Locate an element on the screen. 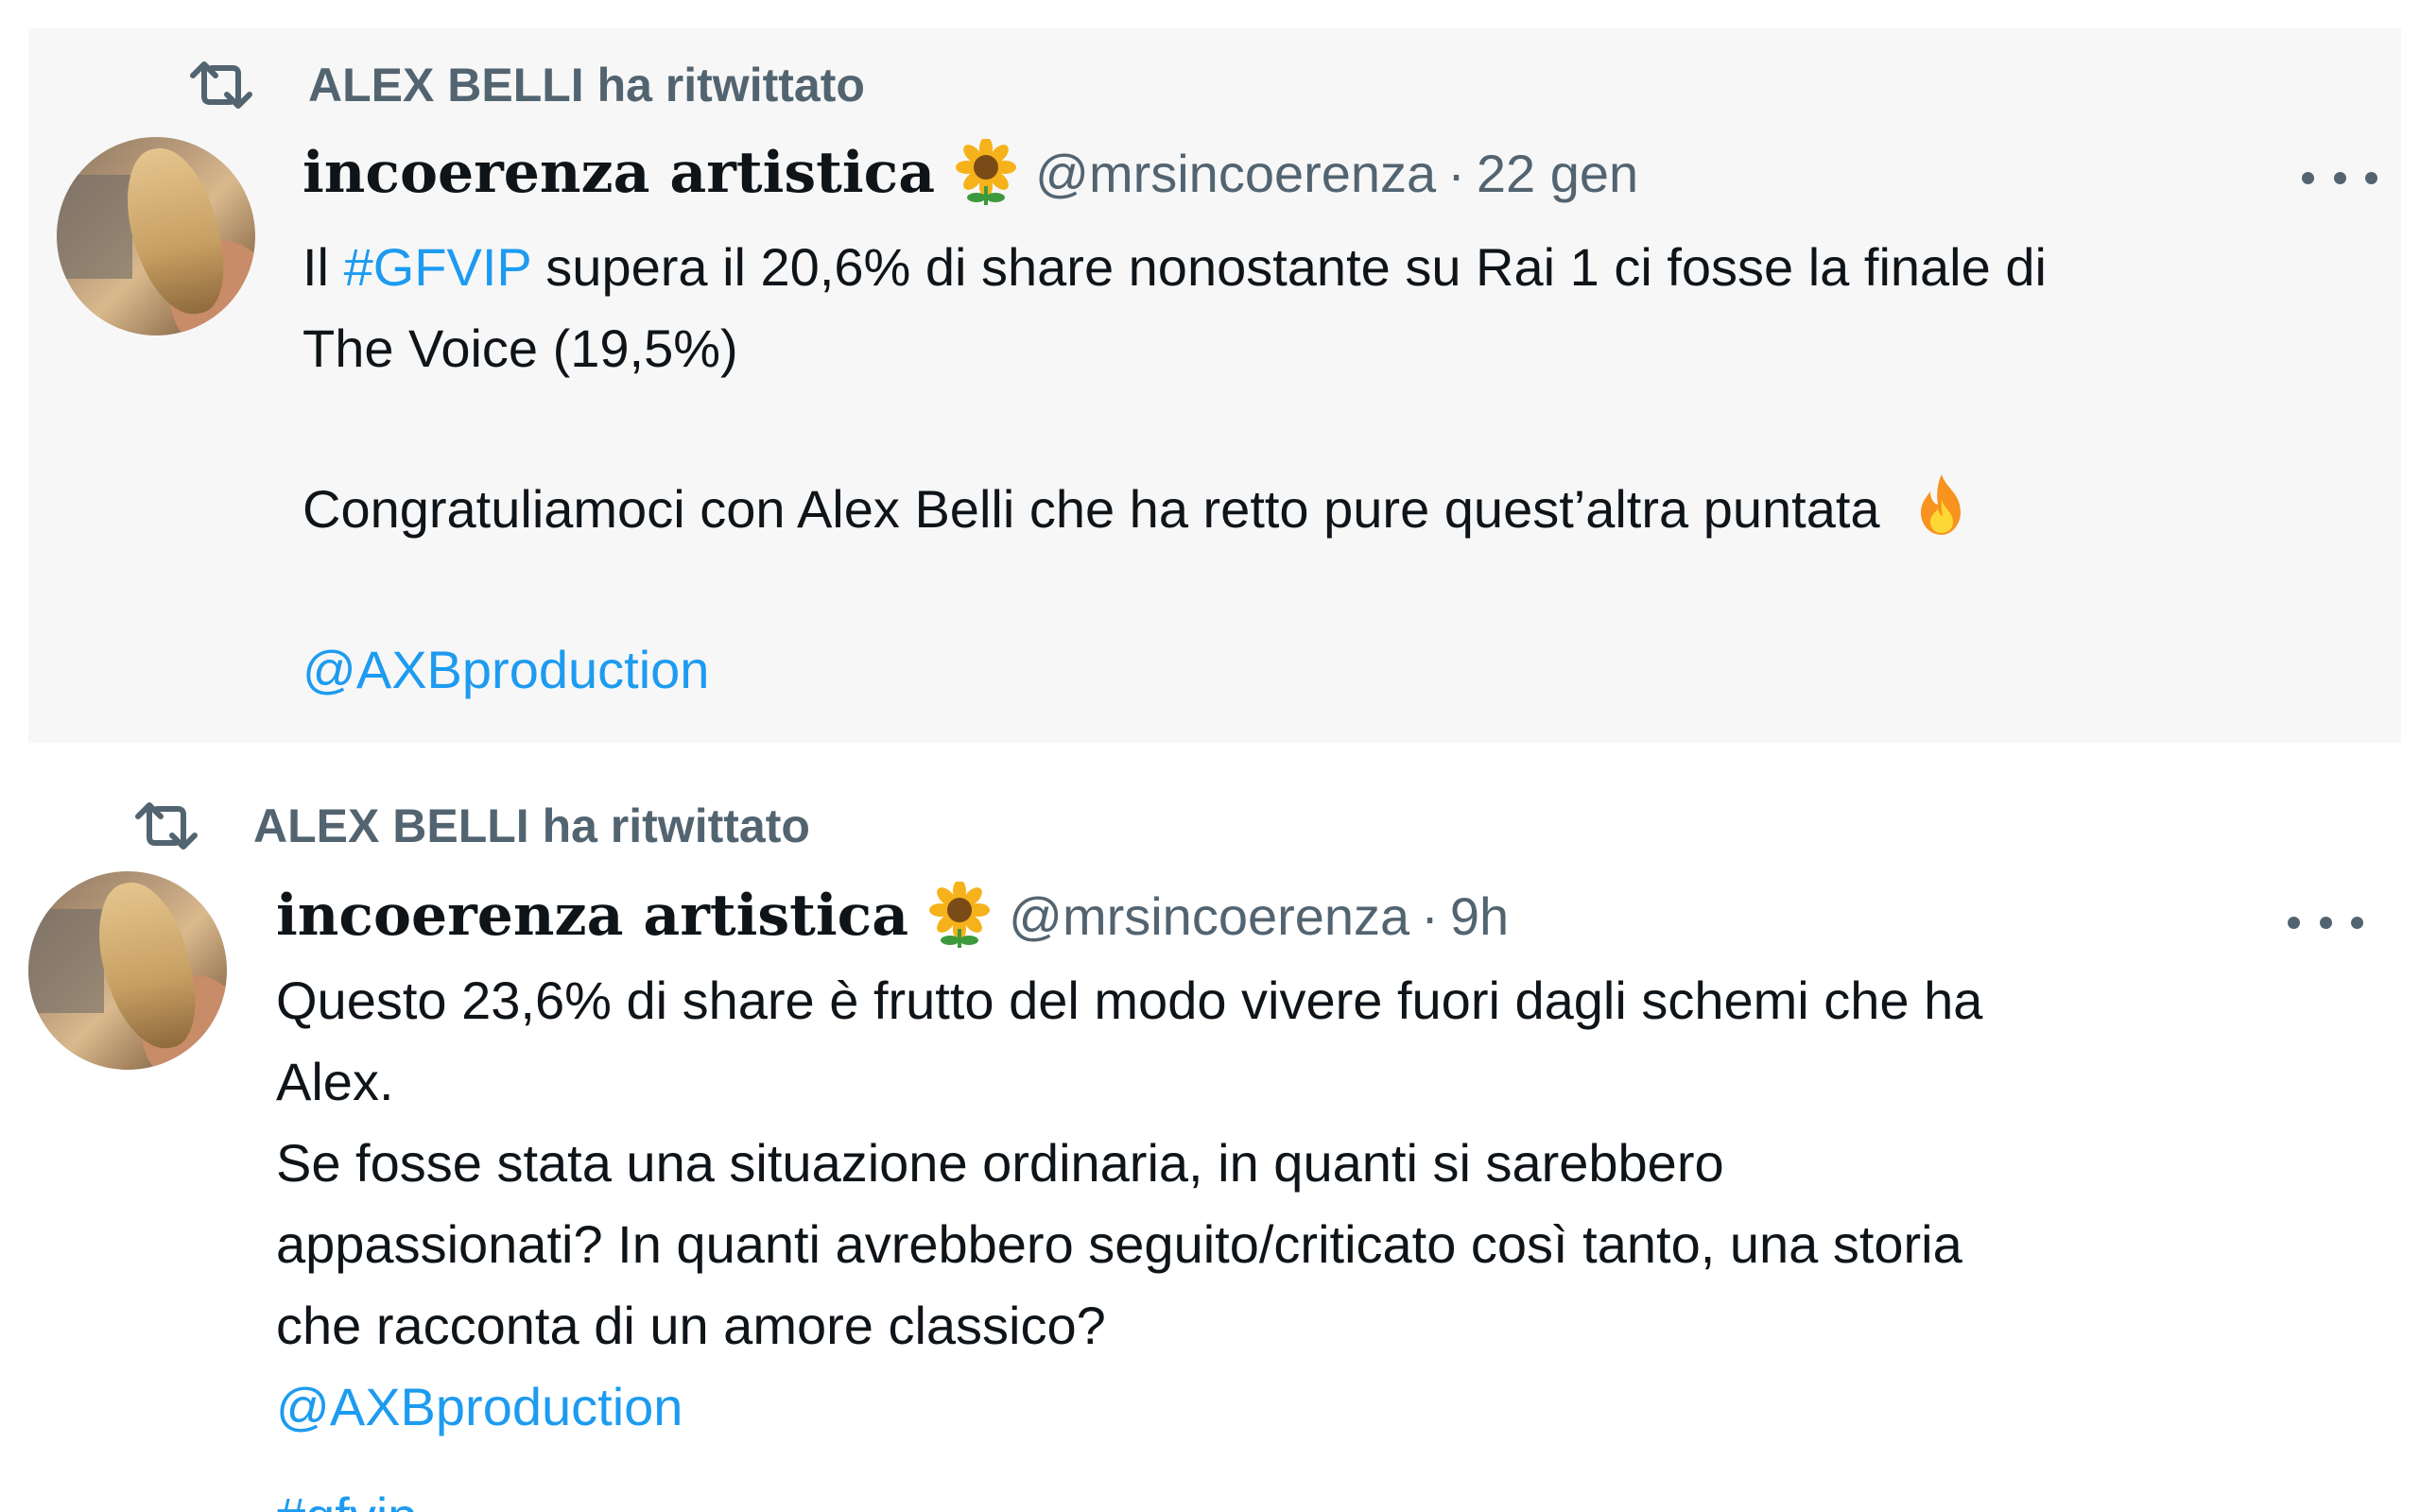 The image size is (2420, 1512). tweet-time: 9h is located at coordinates (1480, 916).